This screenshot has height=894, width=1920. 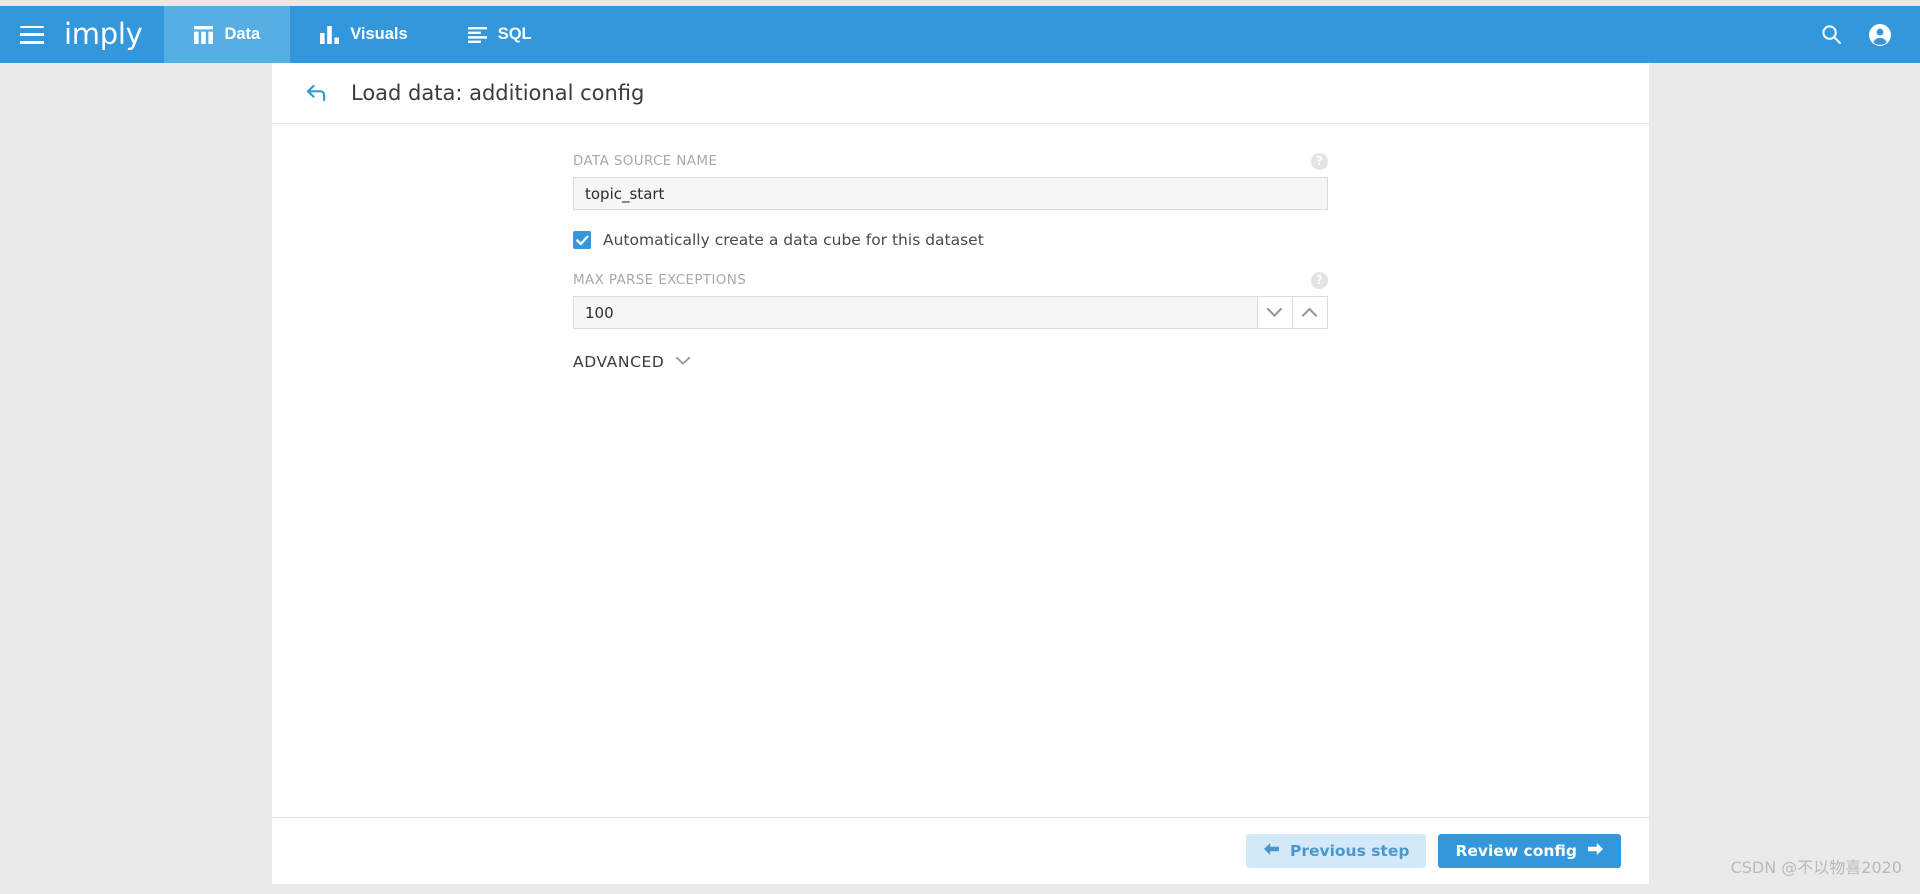 I want to click on datasource-input, so click(x=950, y=193).